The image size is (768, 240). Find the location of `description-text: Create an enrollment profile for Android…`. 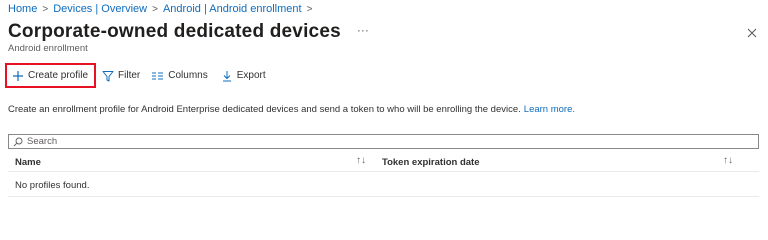

description-text: Create an enrollment profile for Android… is located at coordinates (264, 109).